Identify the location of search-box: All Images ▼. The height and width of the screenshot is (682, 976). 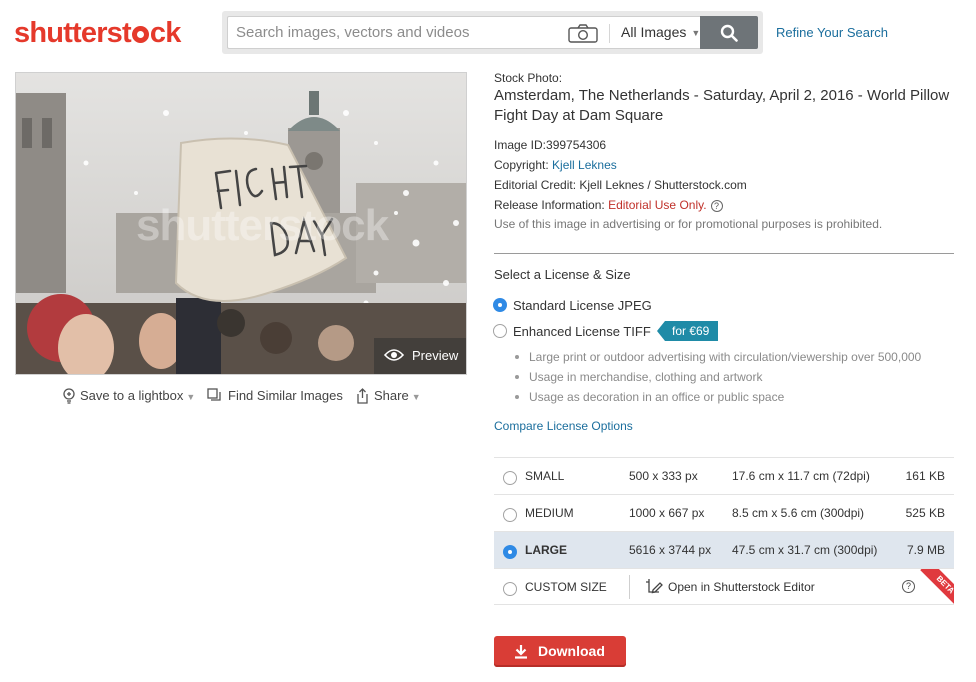
(463, 32).